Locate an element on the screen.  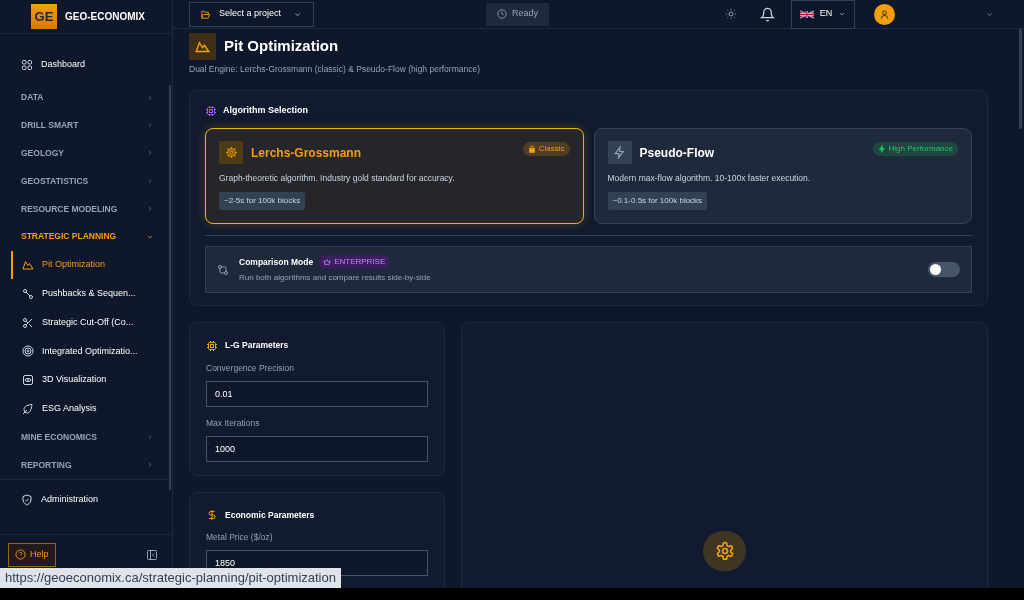
user-icon is located at coordinates (884, 14).